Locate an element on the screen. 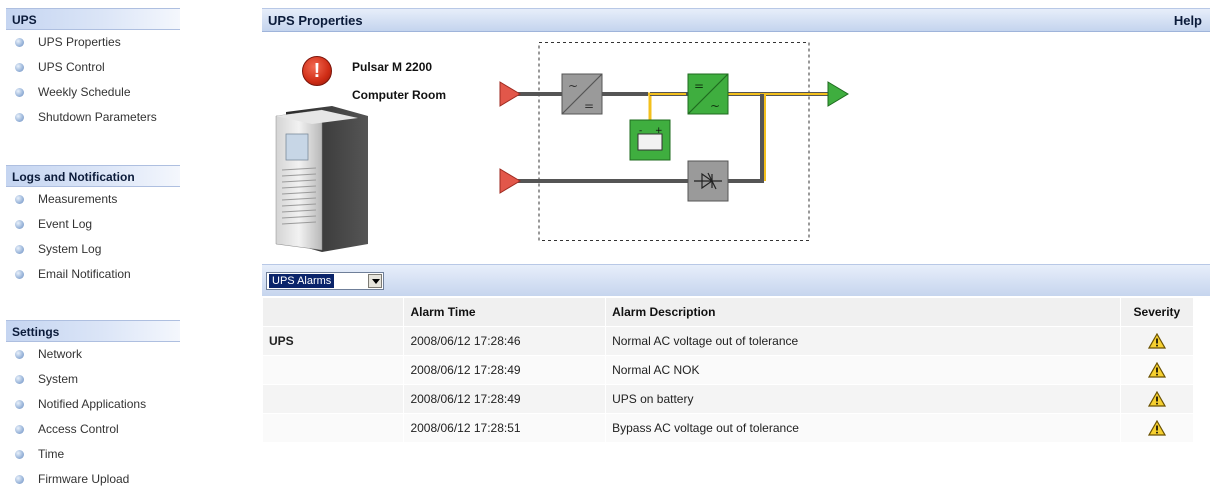 Image resolution: width=1216 pixels, height=495 pixels. page-title: UPS Properties is located at coordinates (315, 20).